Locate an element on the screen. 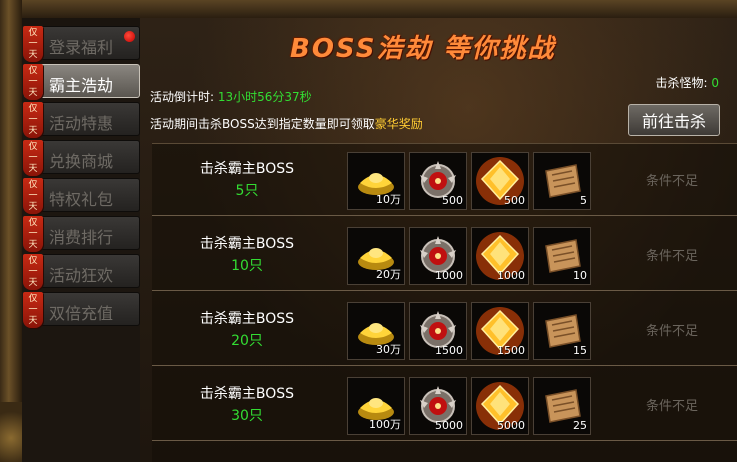  sidebar-item: 仅一天 活动特惠 is located at coordinates (81, 120).